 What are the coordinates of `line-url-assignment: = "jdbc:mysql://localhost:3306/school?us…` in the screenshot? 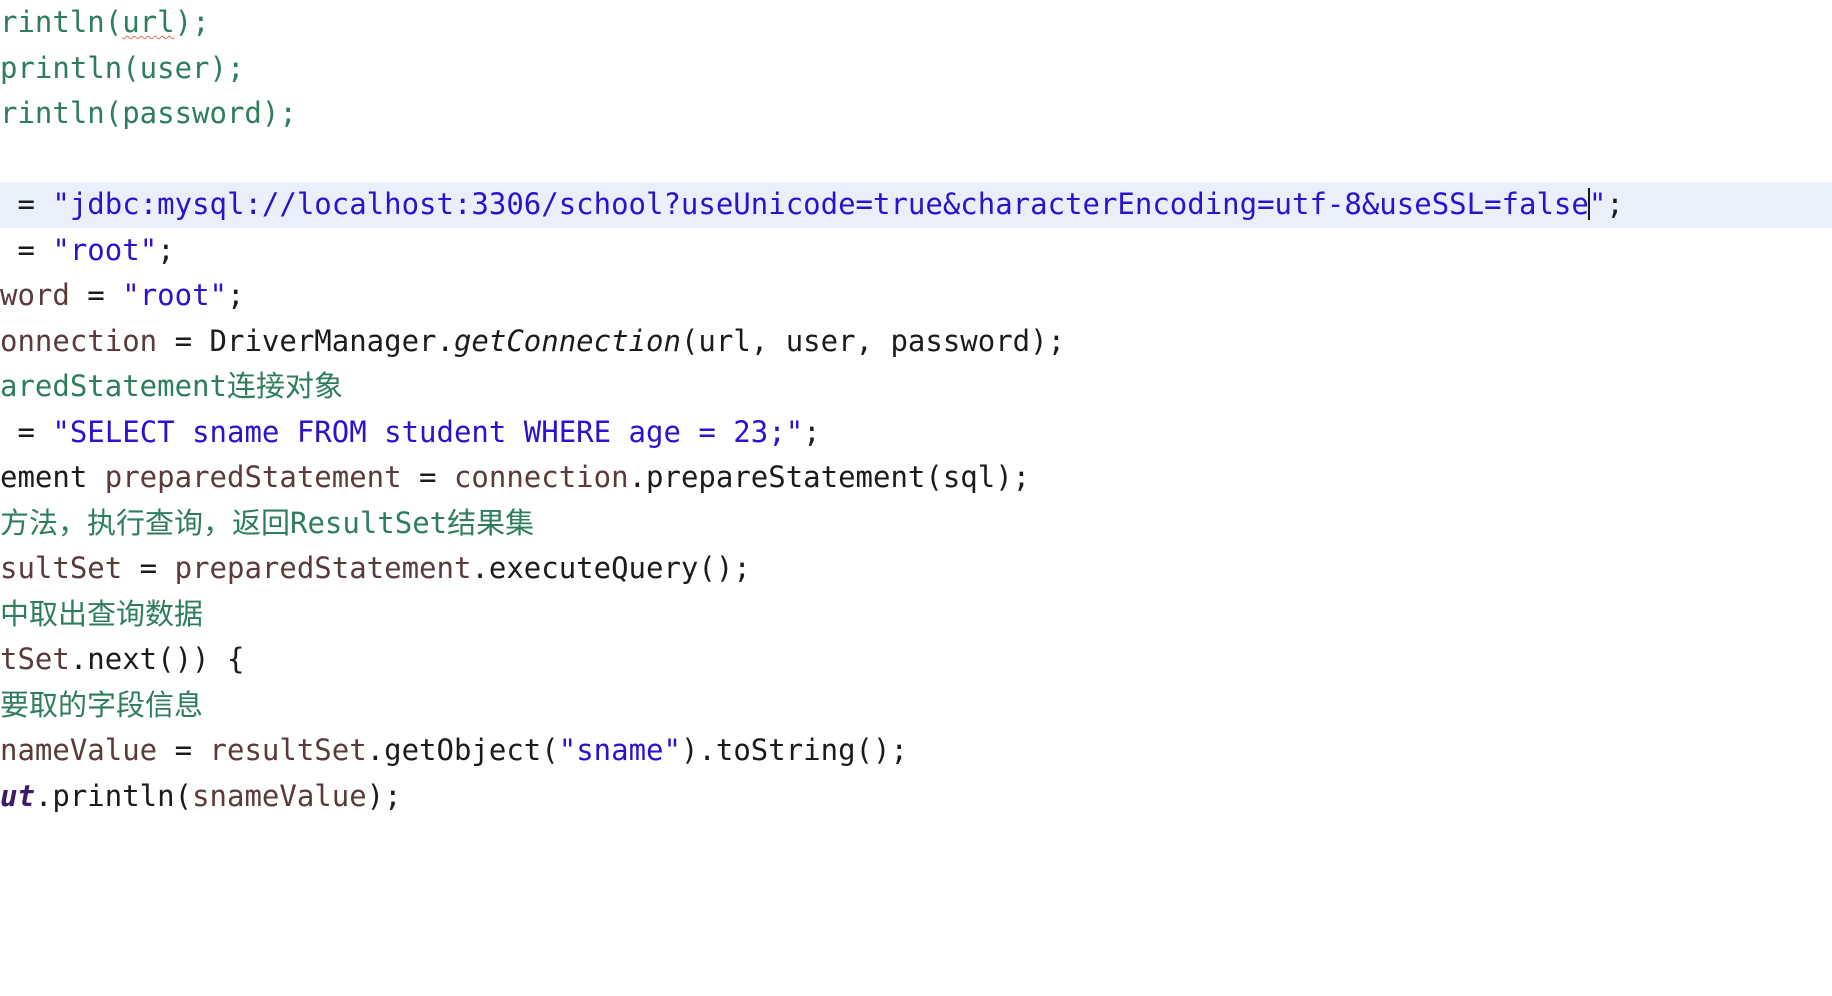 It's located at (916, 205).